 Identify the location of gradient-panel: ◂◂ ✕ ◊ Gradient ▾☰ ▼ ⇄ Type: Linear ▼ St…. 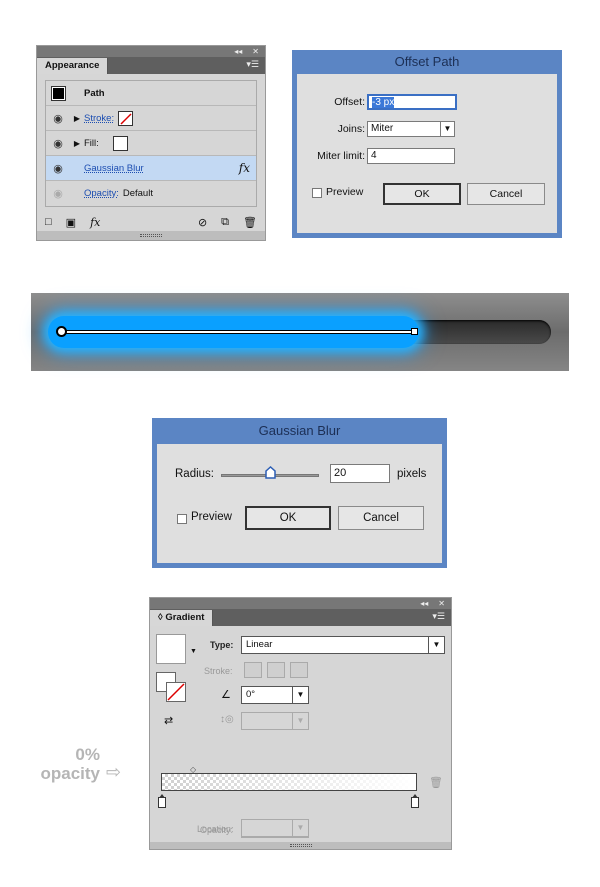
(300, 723).